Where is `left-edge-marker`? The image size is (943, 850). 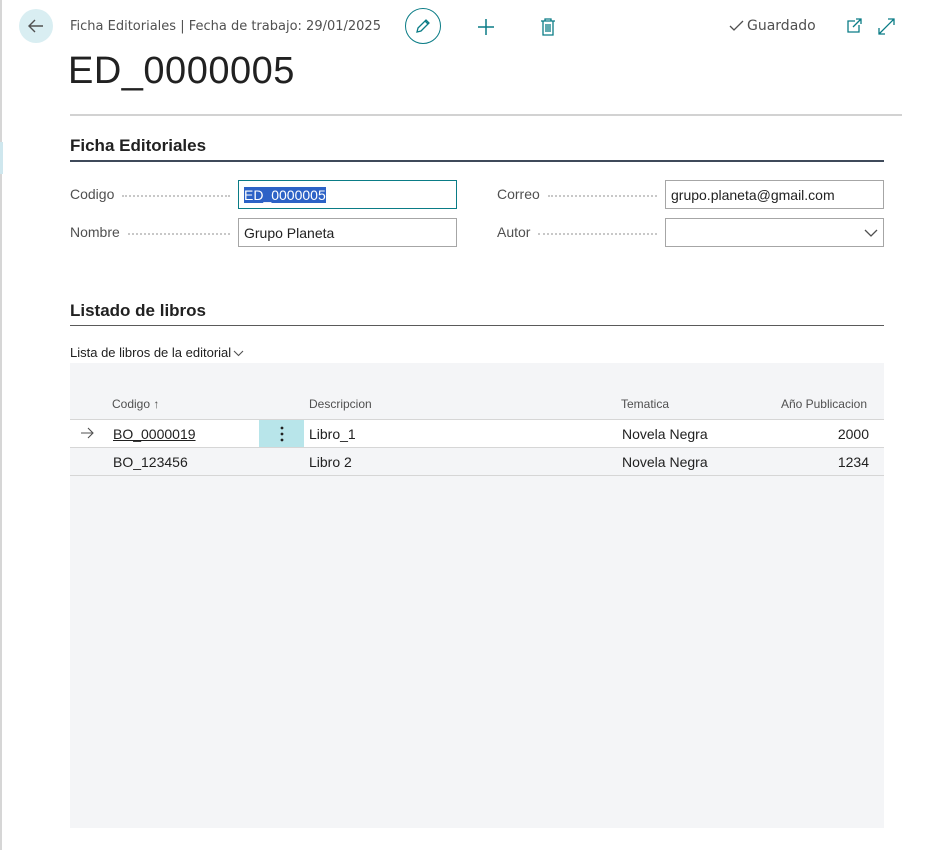
left-edge-marker is located at coordinates (1, 158).